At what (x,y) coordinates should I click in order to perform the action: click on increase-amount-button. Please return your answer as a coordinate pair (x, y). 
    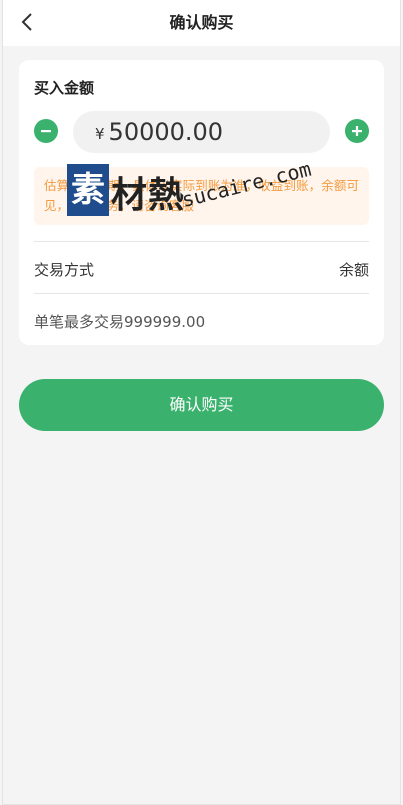
    Looking at the image, I should click on (357, 131).